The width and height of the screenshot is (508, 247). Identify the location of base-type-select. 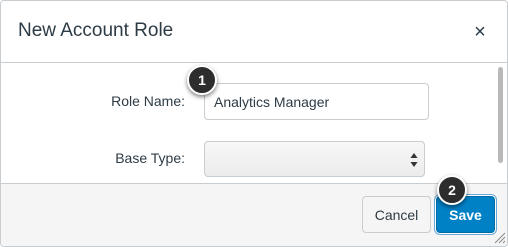
(314, 159).